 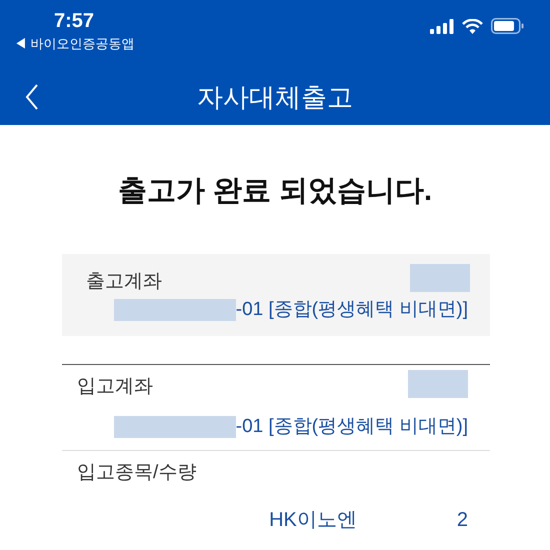 I want to click on account-label: 출고계좌, so click(x=124, y=282).